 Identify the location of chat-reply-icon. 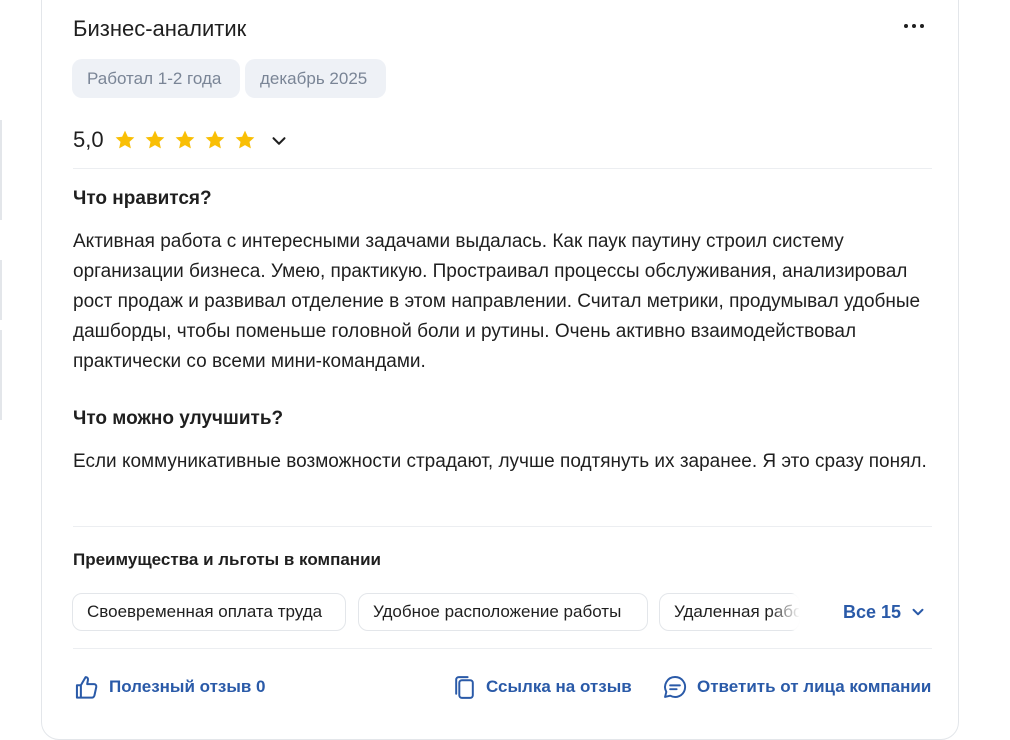
(675, 687).